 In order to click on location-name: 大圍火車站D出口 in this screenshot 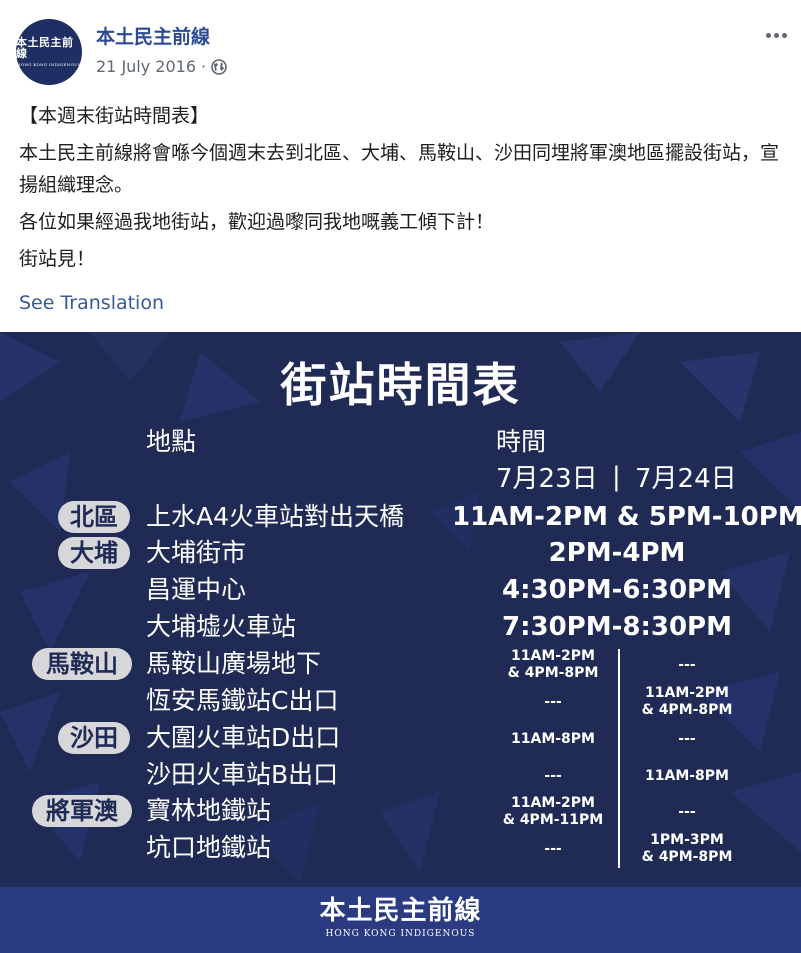, I will do `click(243, 737)`.